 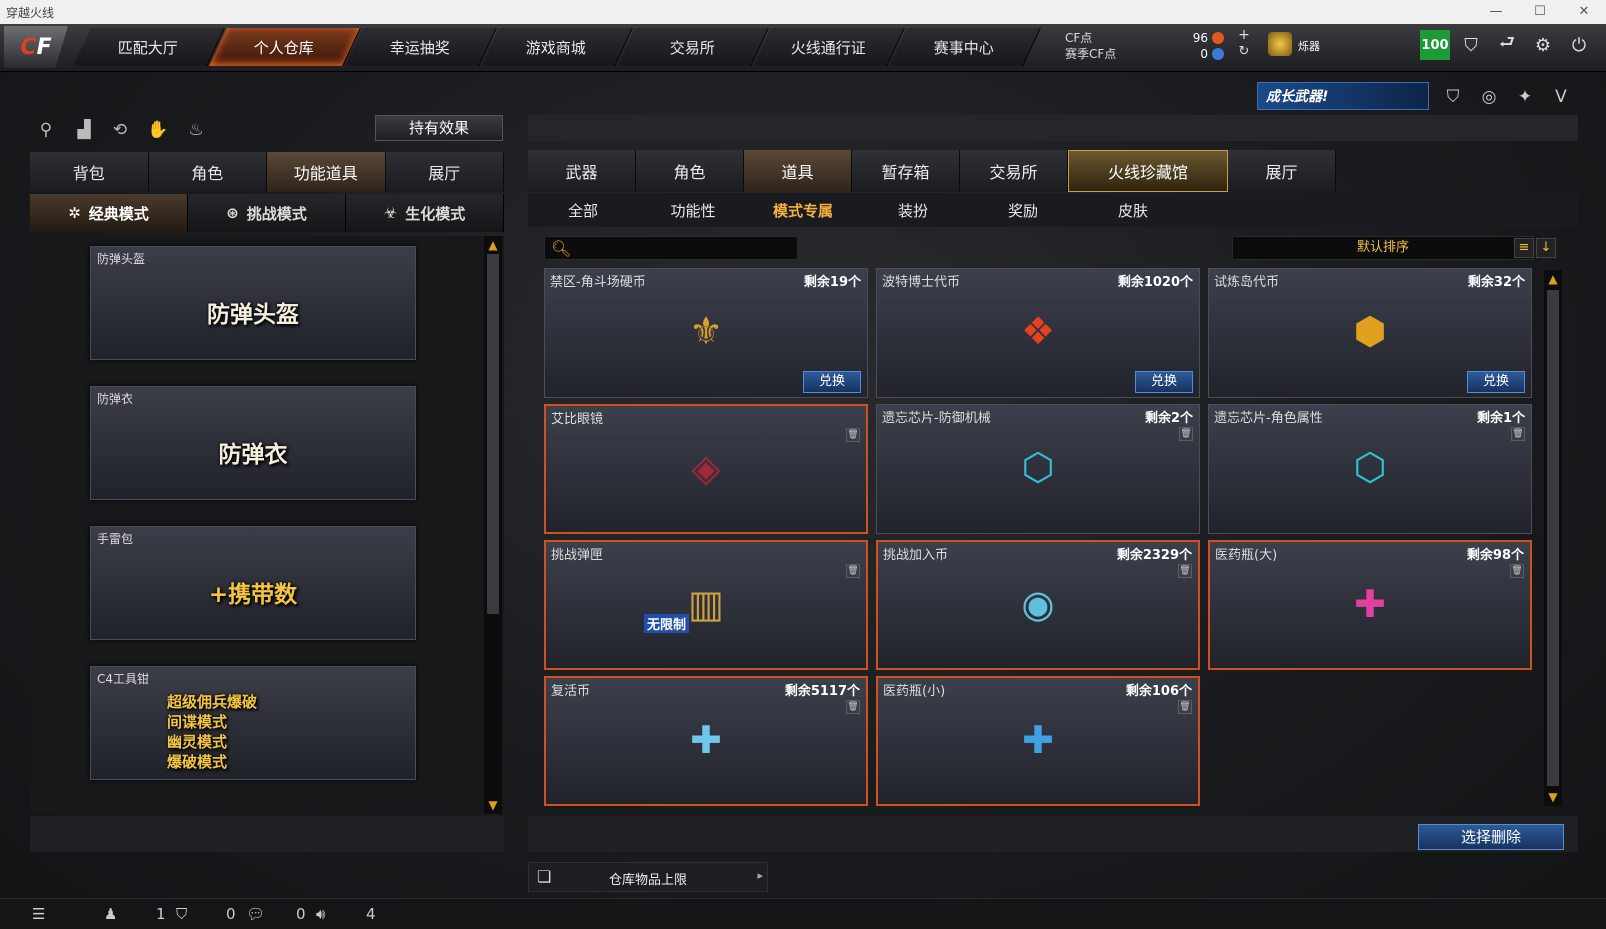 What do you see at coordinates (1383, 248) in the screenshot?
I see `sort-dropdown: 默认排序` at bounding box center [1383, 248].